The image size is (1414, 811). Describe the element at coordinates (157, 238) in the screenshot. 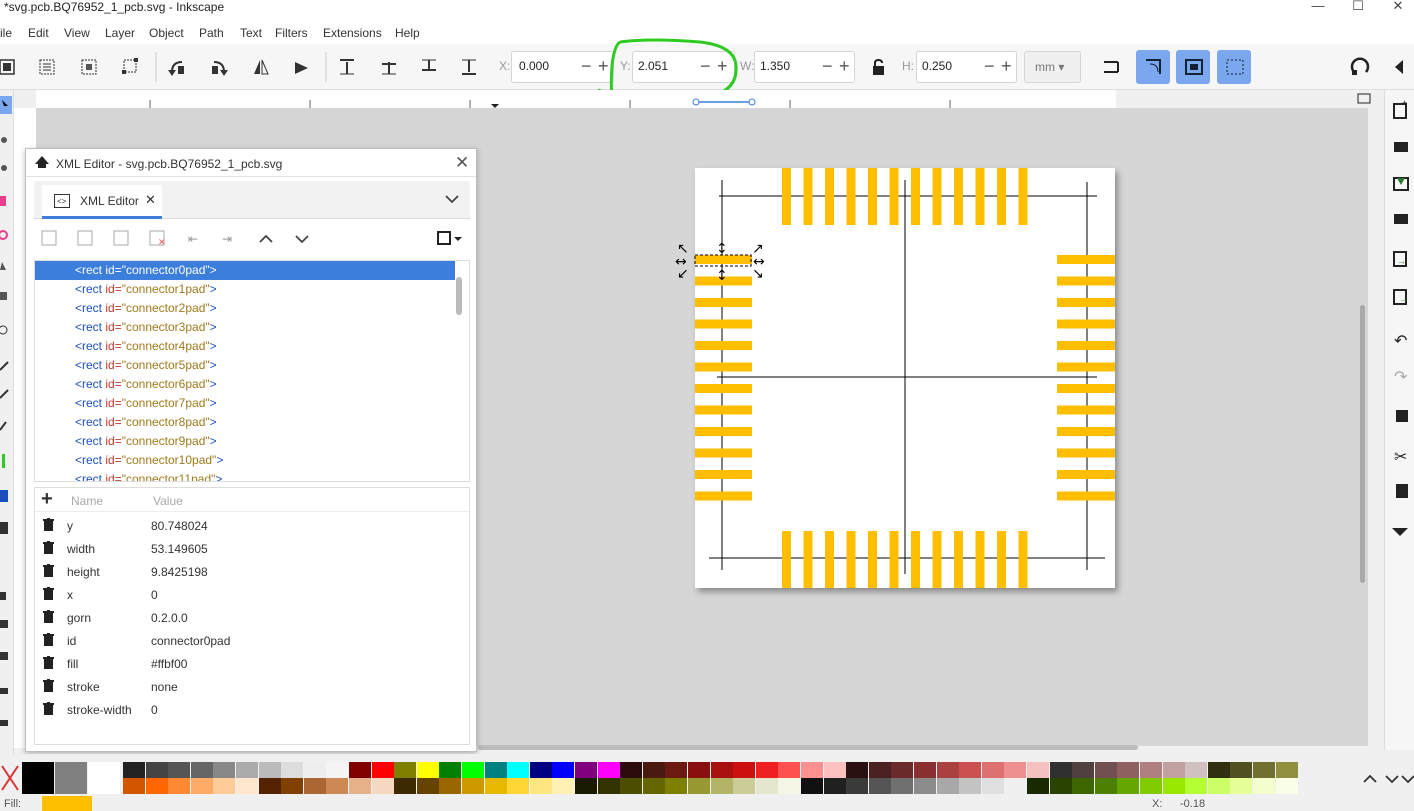

I see `delete-node-icon: ✕` at that location.